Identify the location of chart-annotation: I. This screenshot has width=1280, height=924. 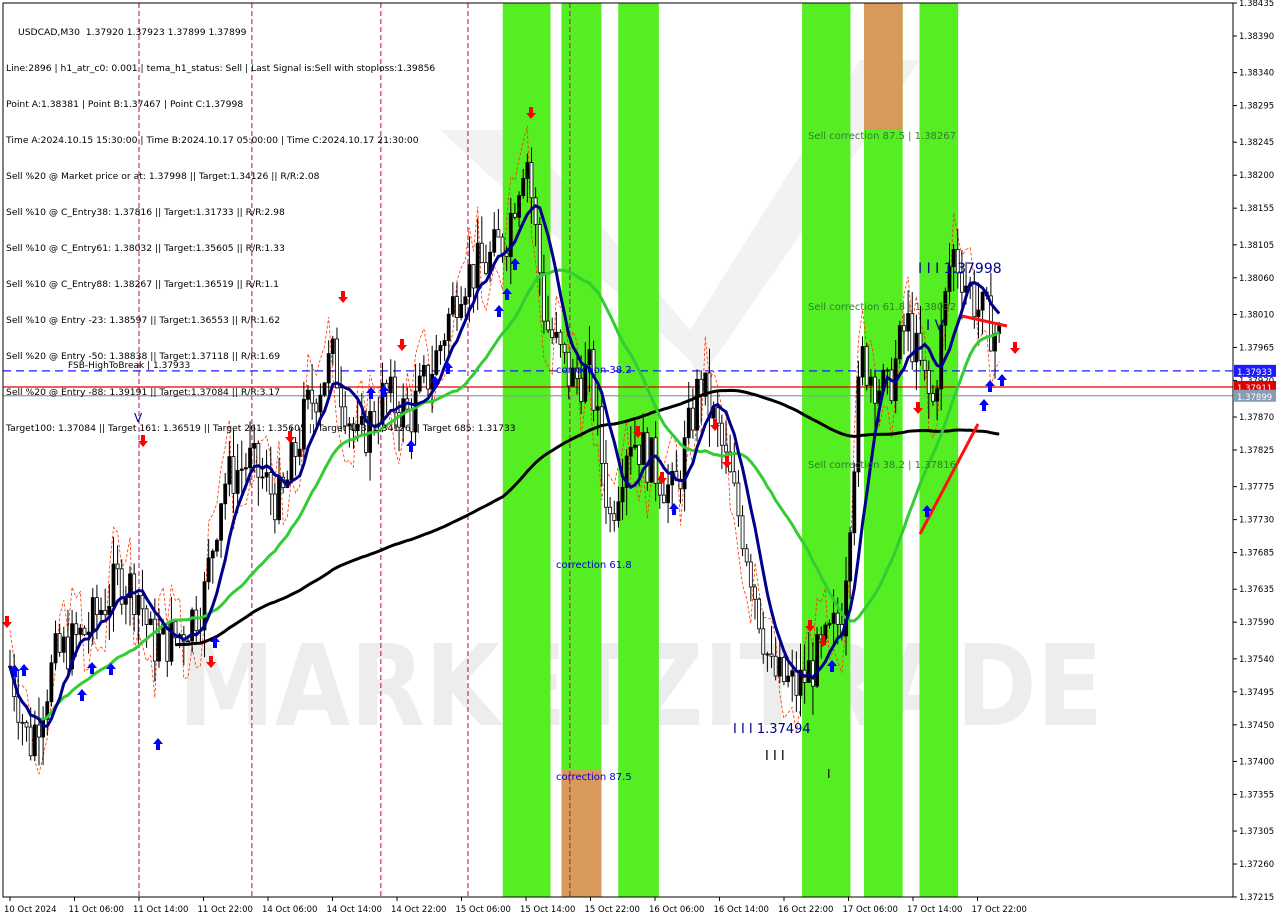
(829, 774).